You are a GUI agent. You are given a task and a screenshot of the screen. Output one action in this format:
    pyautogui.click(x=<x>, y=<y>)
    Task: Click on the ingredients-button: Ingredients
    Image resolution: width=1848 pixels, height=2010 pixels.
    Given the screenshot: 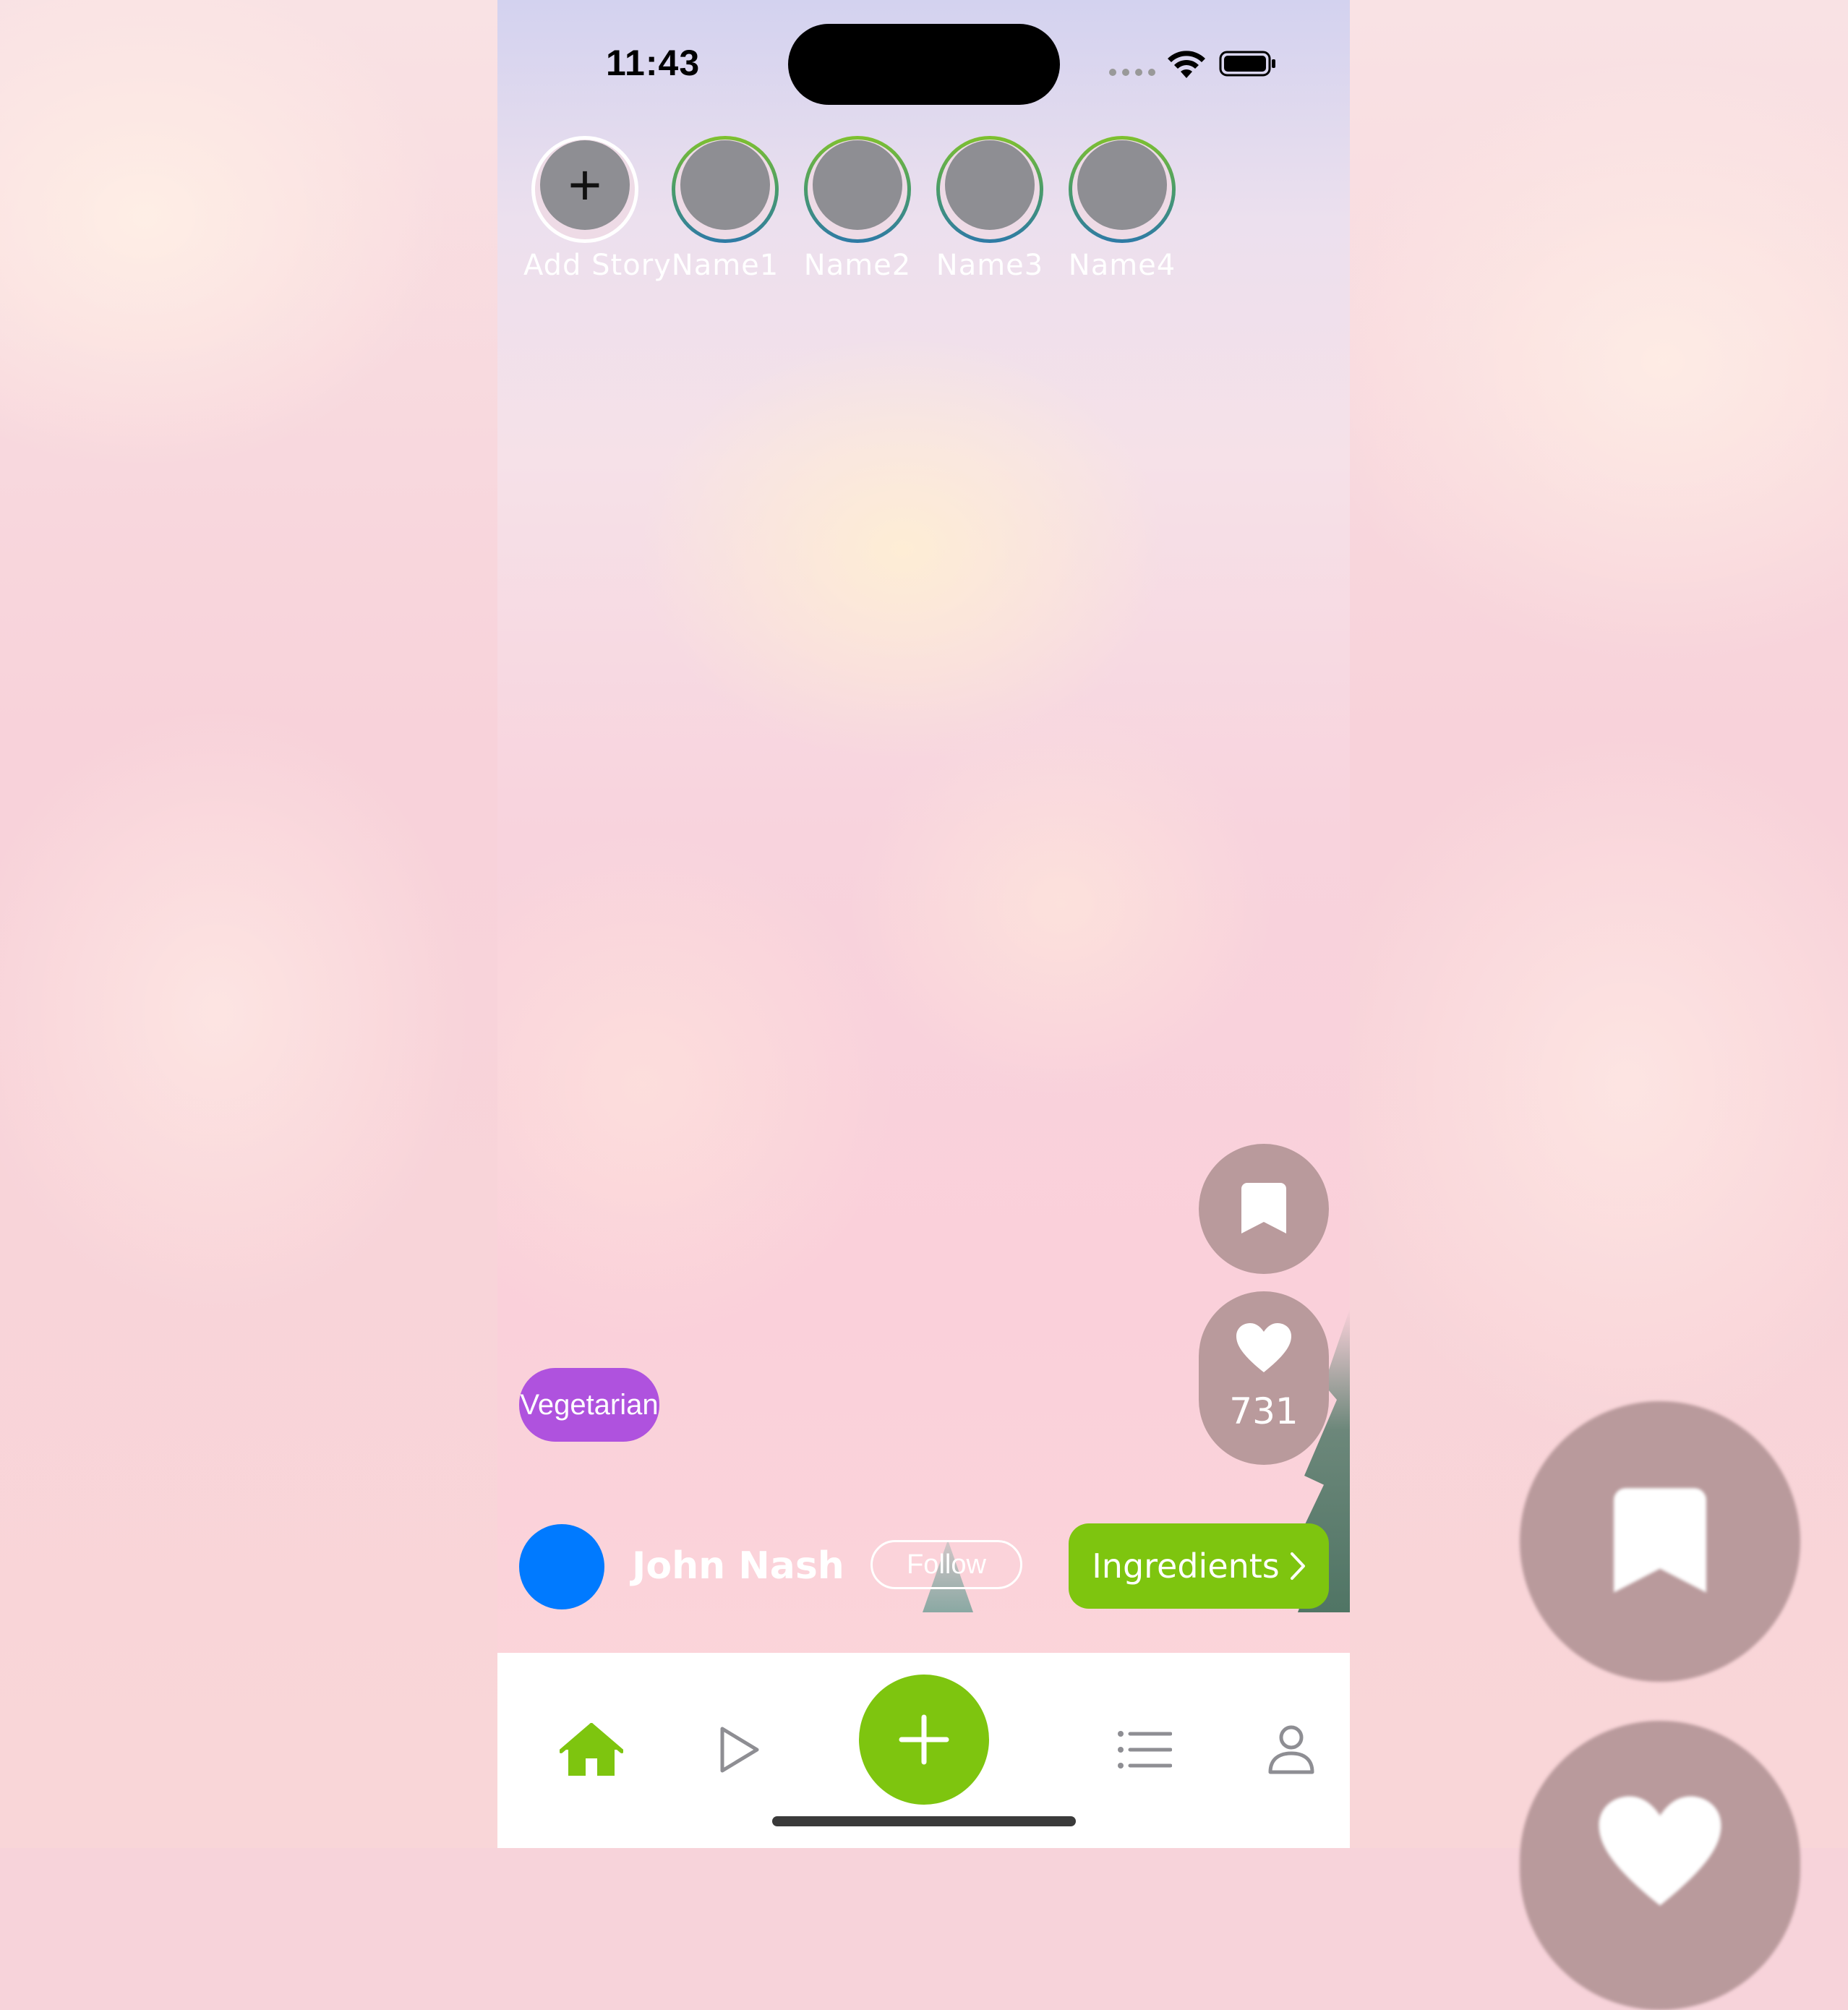 What is the action you would take?
    pyautogui.click(x=1199, y=1566)
    